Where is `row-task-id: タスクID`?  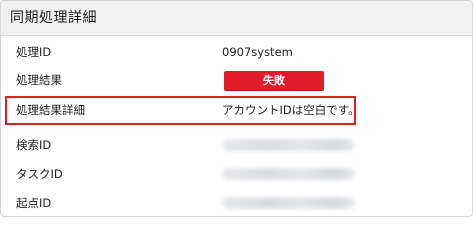
row-task-id: タスクID is located at coordinates (236, 174).